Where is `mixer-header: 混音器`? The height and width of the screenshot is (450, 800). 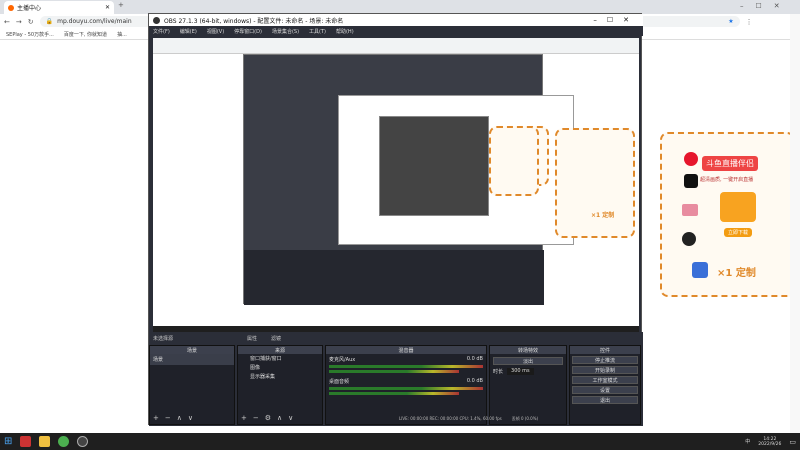
mixer-header: 混音器 is located at coordinates (406, 350).